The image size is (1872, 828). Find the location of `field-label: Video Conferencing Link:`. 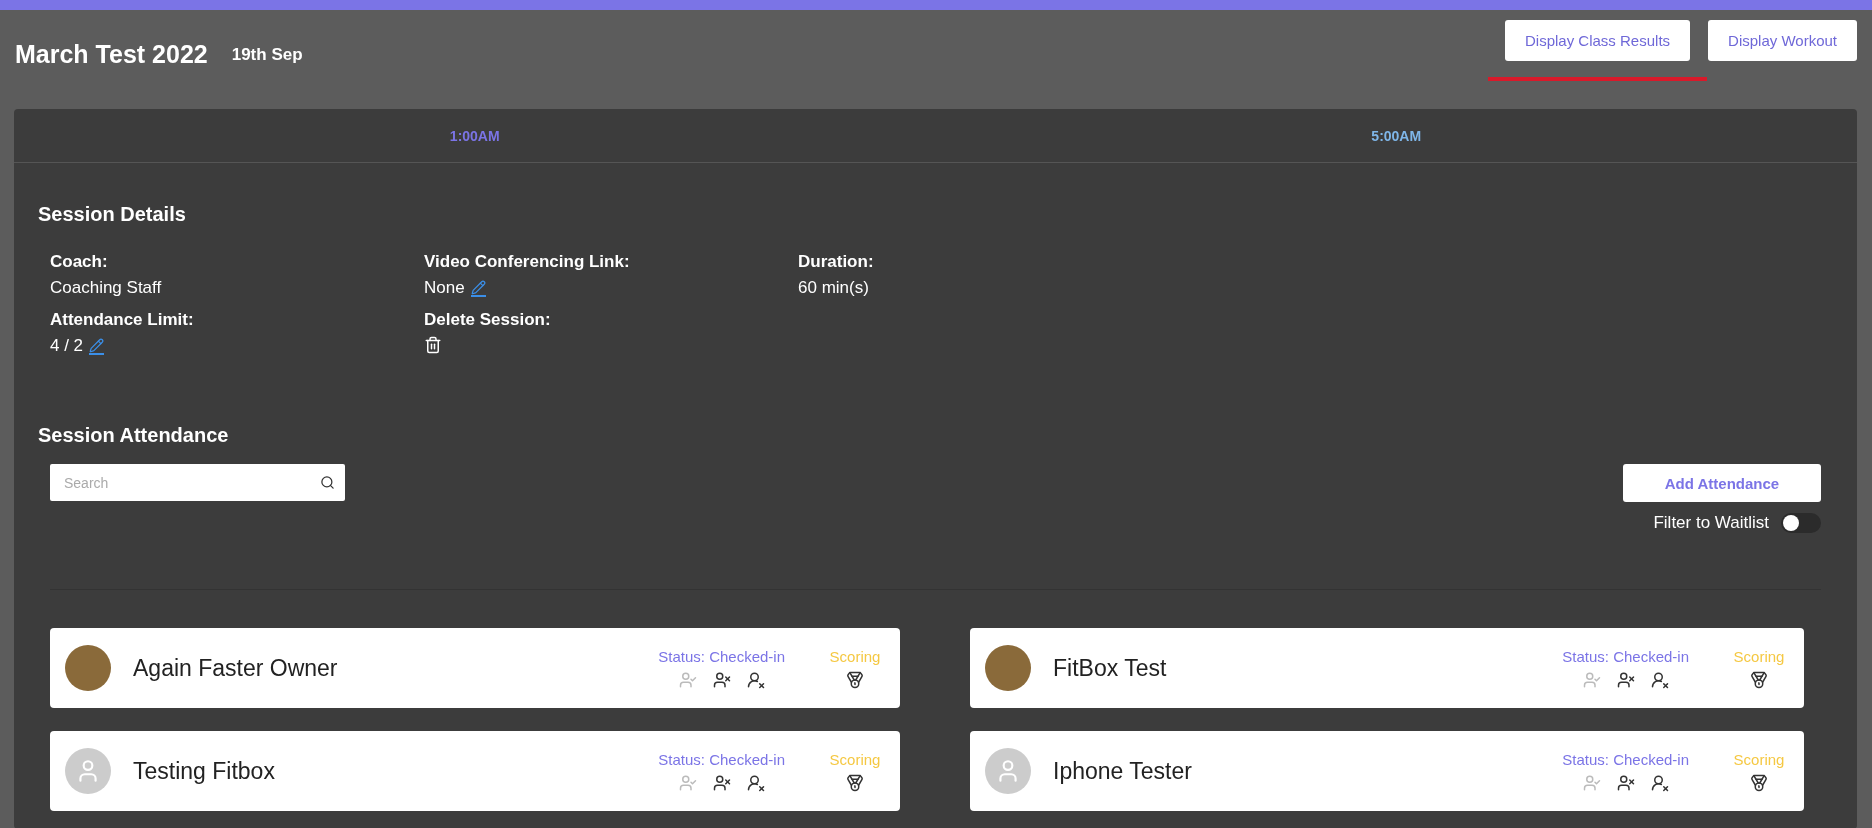

field-label: Video Conferencing Link: is located at coordinates (527, 262).